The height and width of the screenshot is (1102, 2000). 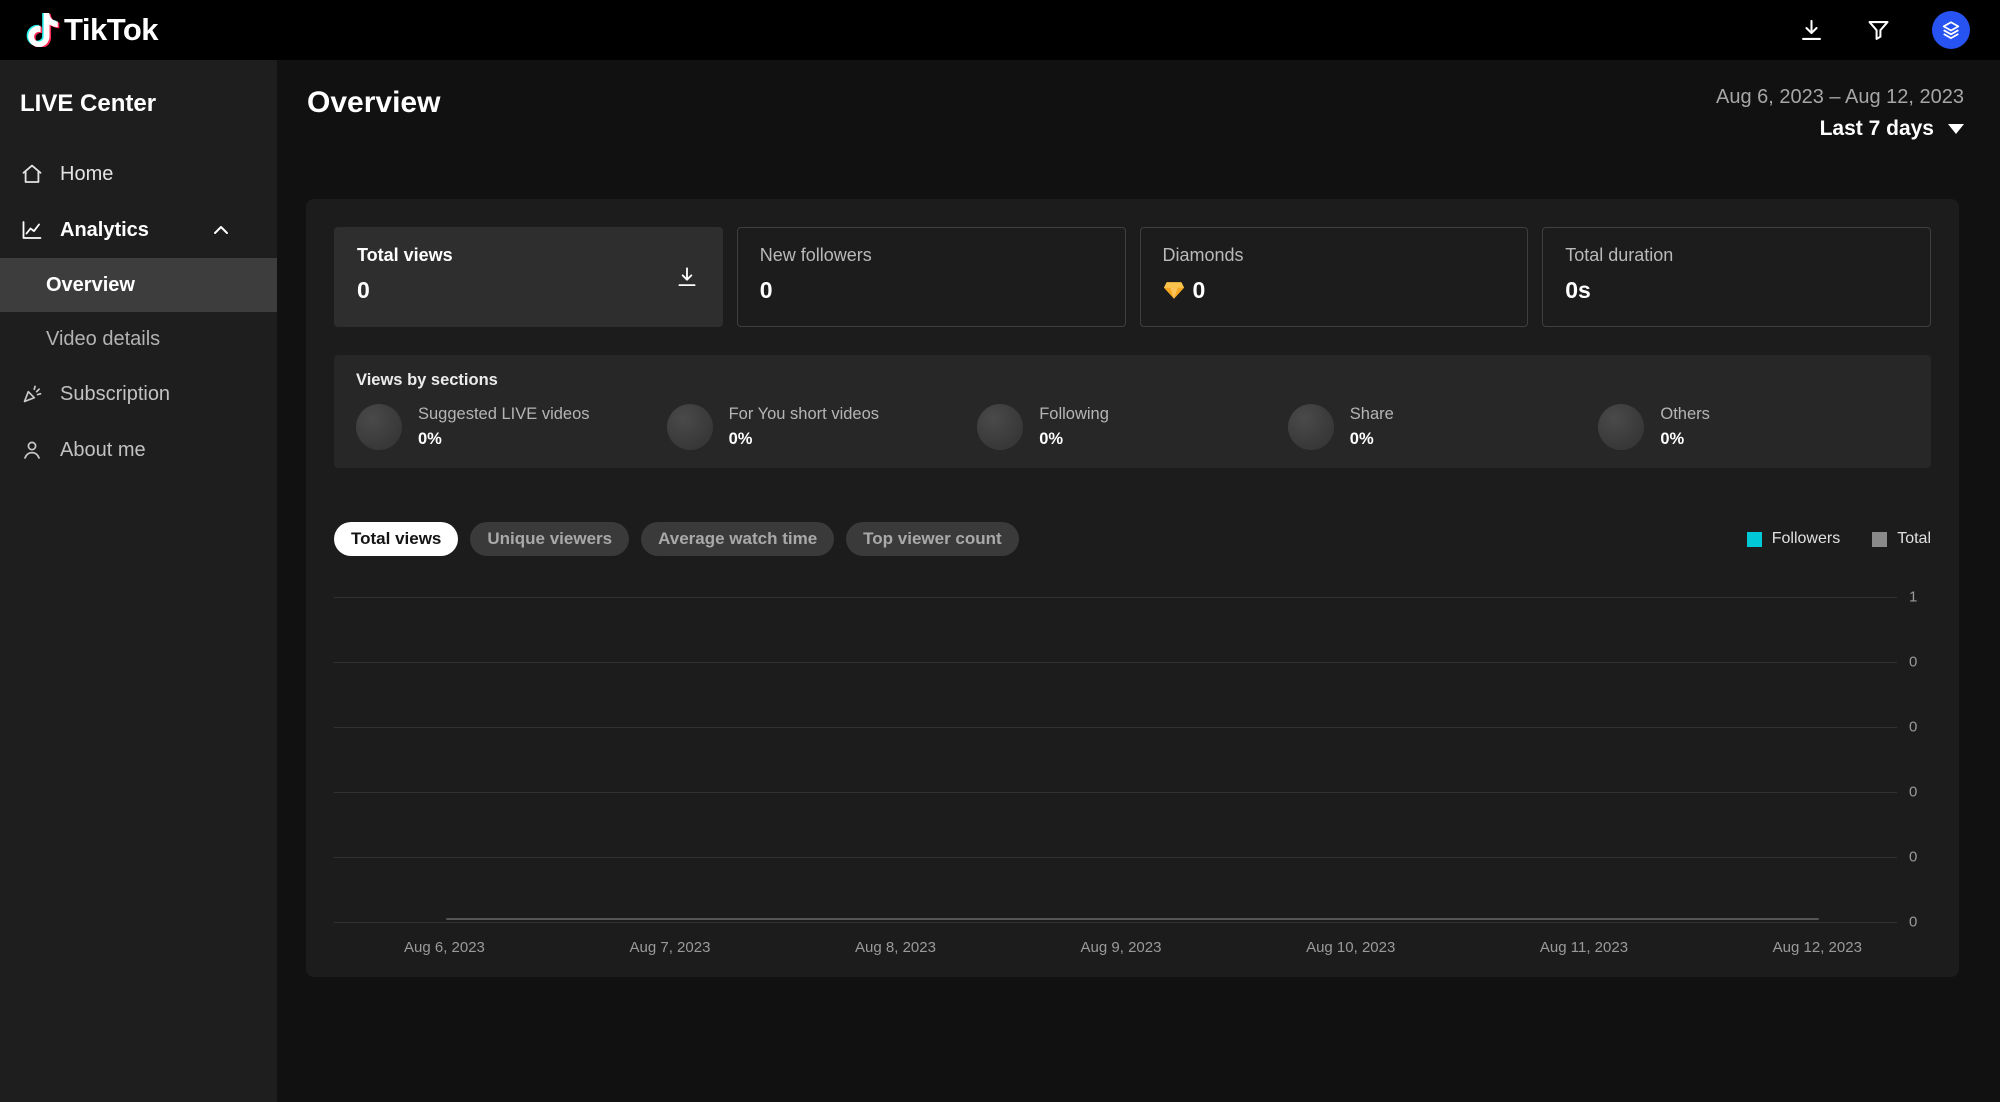 What do you see at coordinates (1685, 414) in the screenshot?
I see `section-label: Others` at bounding box center [1685, 414].